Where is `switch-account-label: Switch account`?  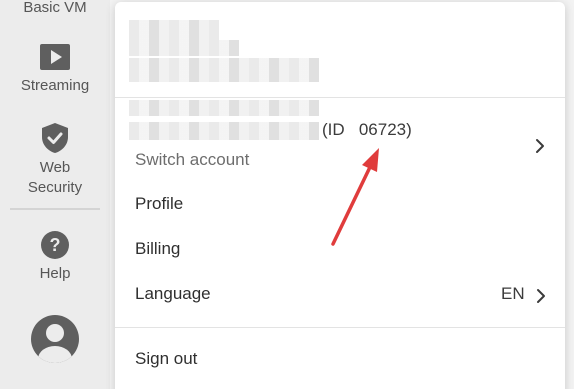
switch-account-label: Switch account is located at coordinates (192, 159).